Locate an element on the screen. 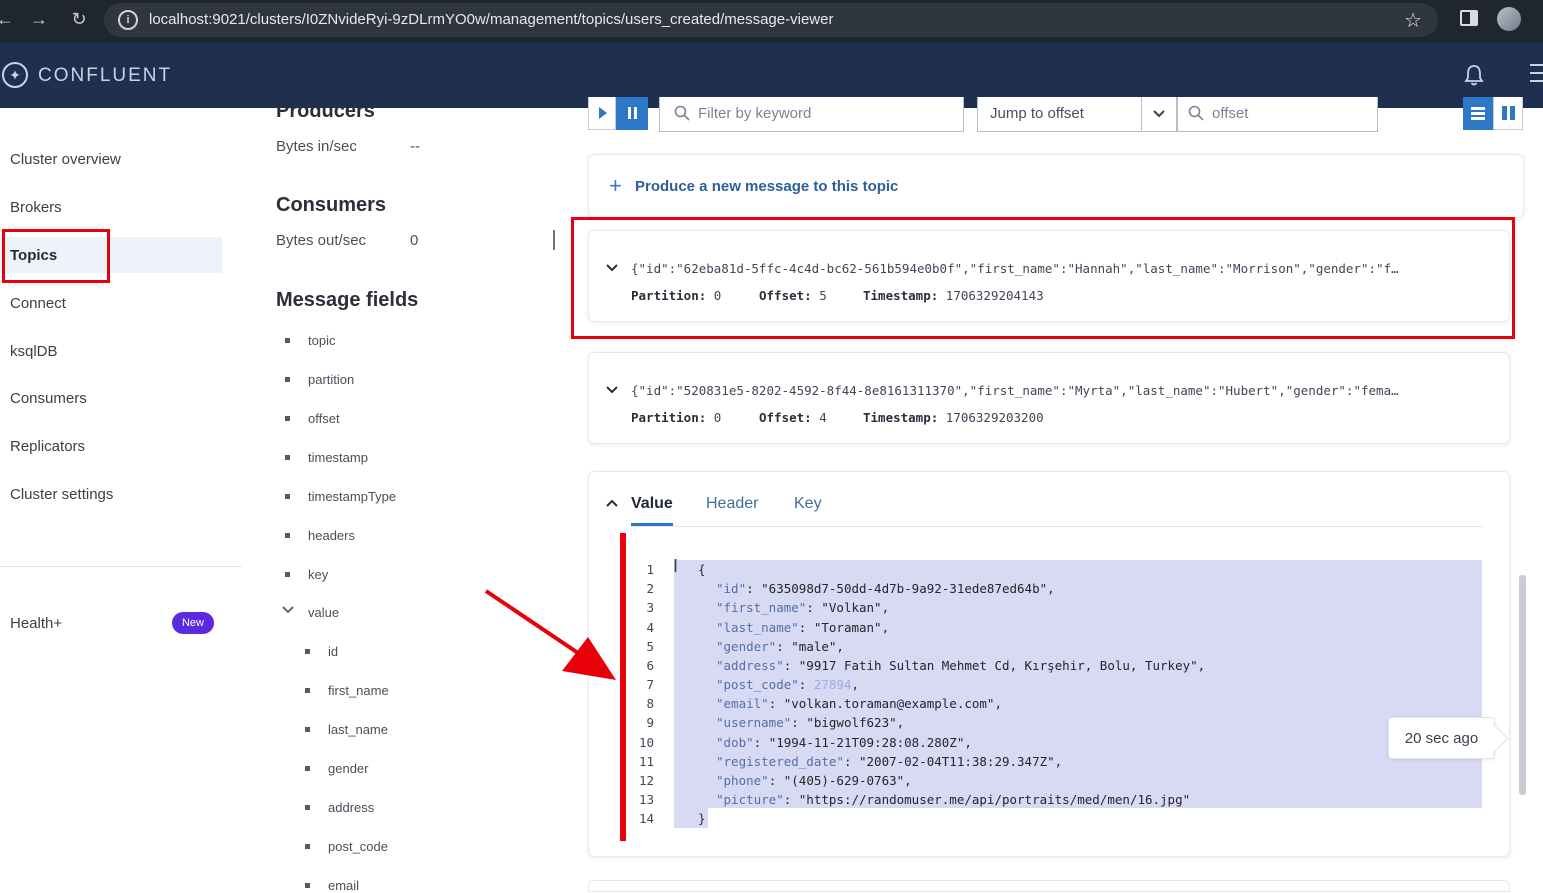 Image resolution: width=1543 pixels, height=893 pixels. code-line: } is located at coordinates (702, 818).